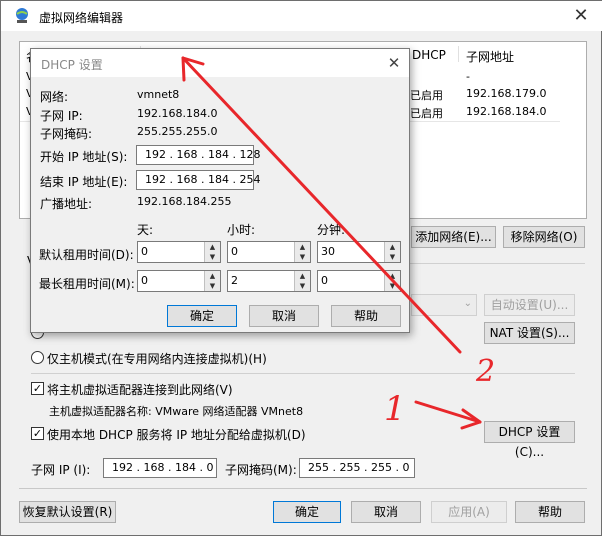 The image size is (604, 538). Describe the element at coordinates (269, 252) in the screenshot. I see `default-lease-hours-stepper: 0 ▲ ▼` at that location.